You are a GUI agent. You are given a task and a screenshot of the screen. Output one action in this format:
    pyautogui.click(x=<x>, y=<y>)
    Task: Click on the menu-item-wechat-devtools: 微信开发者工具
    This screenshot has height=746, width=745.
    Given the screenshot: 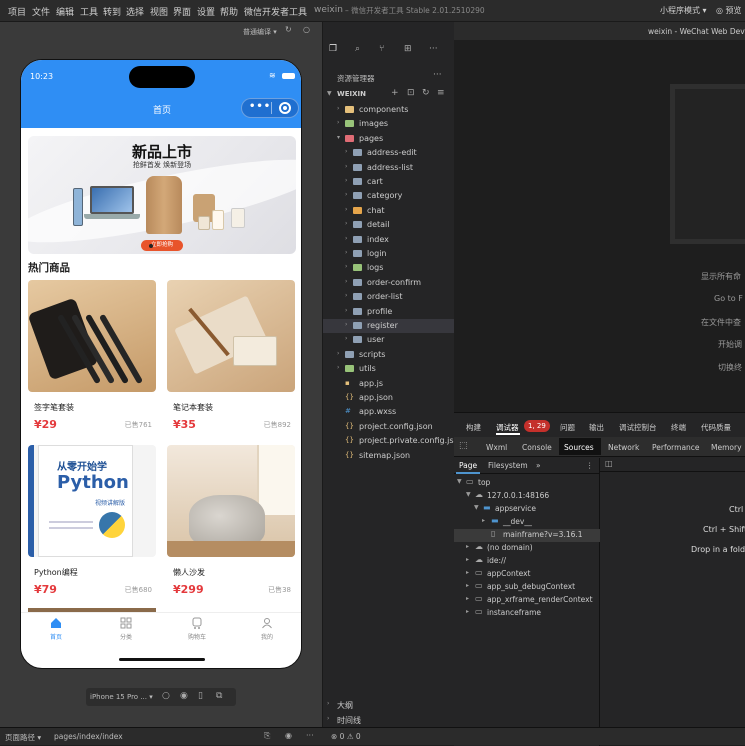 What is the action you would take?
    pyautogui.click(x=275, y=11)
    